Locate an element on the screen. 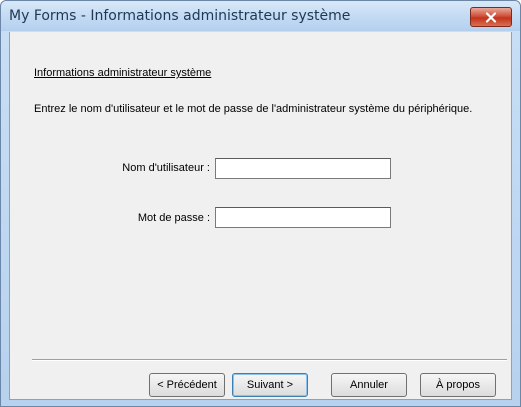 This screenshot has width=521, height=407. section-heading: Informations administrateur système is located at coordinates (123, 73).